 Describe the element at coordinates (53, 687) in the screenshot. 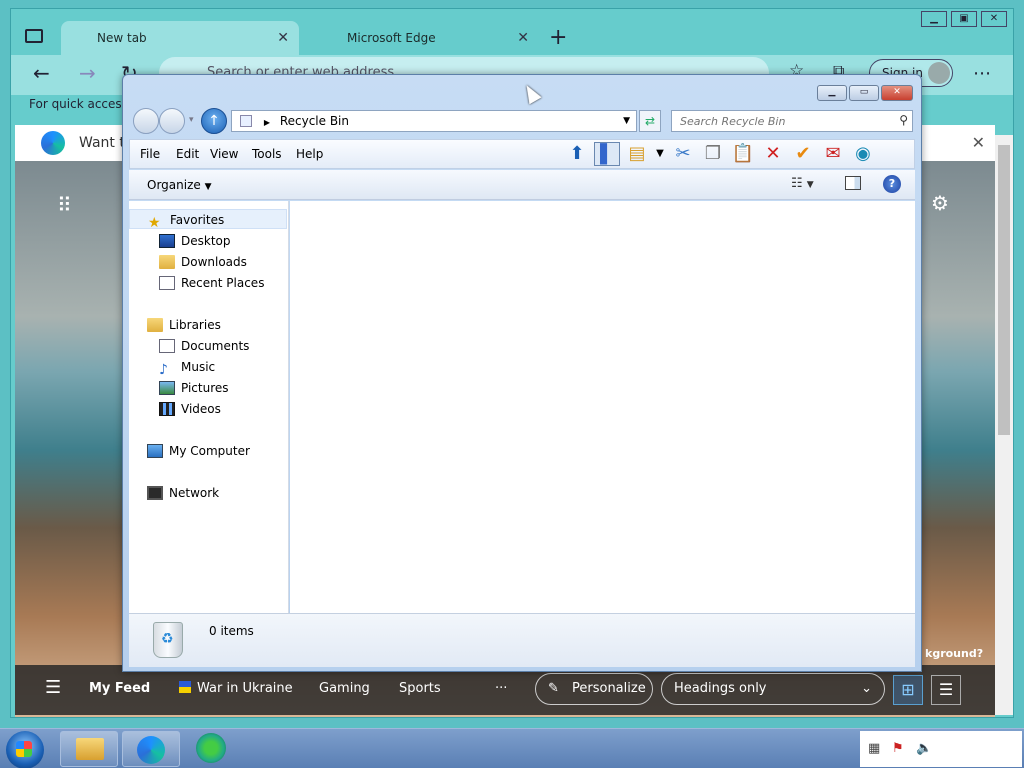

I see `hamburger-menu-icon: ☰` at that location.